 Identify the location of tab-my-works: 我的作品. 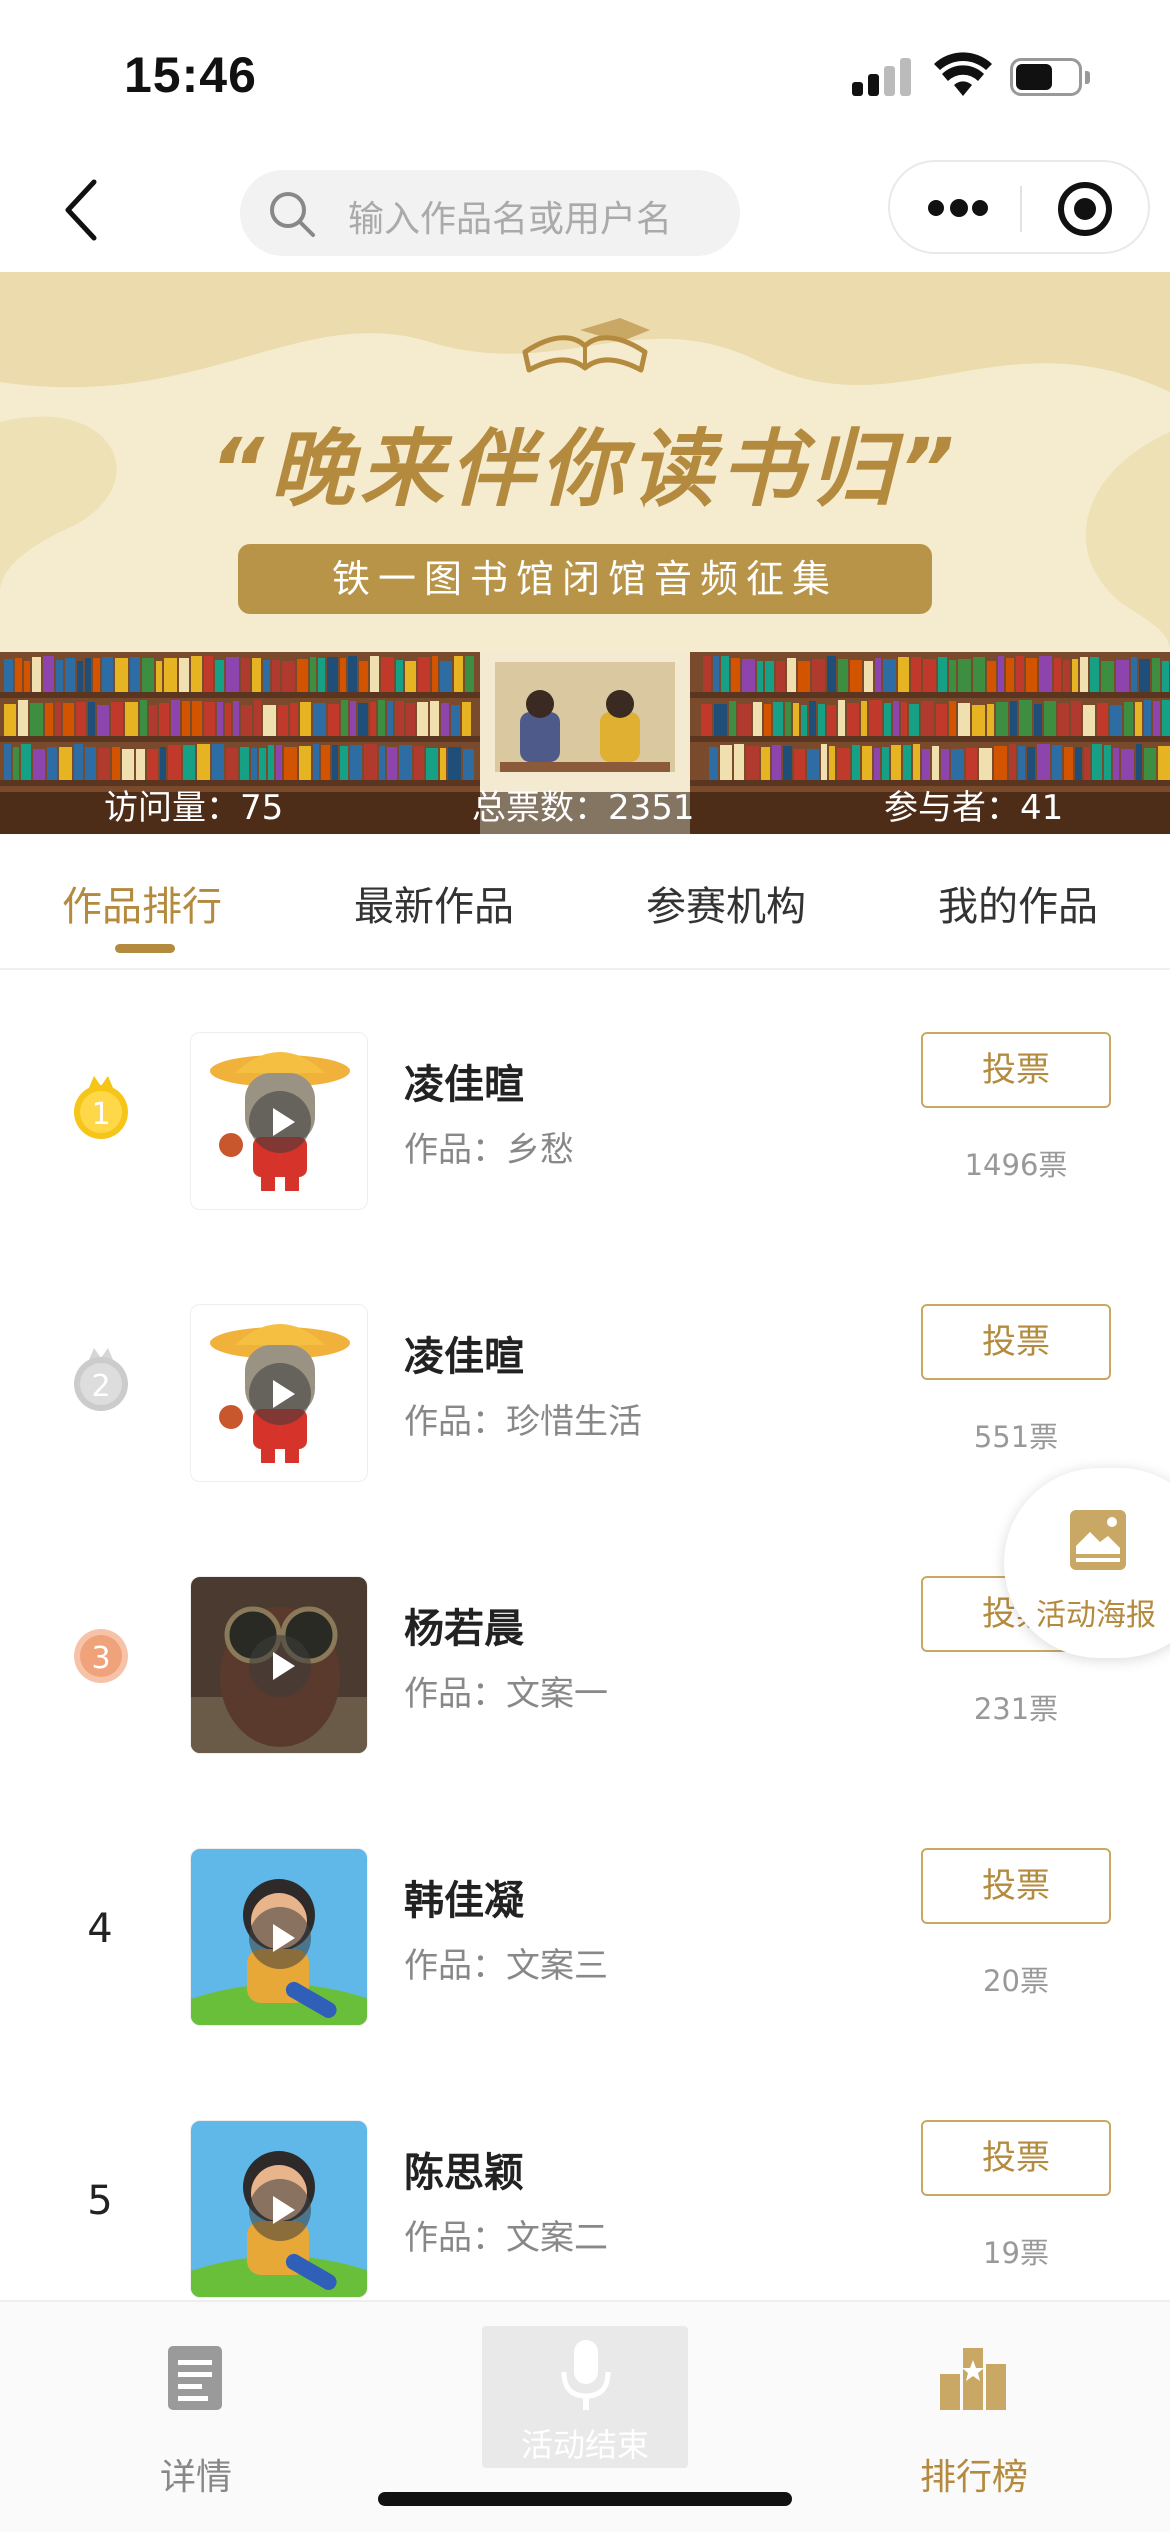
(1018, 903).